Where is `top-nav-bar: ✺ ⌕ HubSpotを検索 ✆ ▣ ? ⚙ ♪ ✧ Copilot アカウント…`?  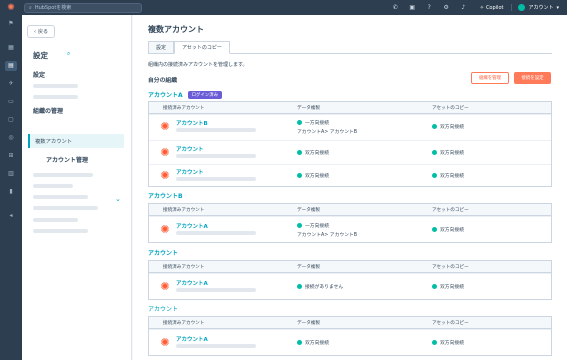
top-nav-bar: ✺ ⌕ HubSpotを検索 ✆ ▣ ? ⚙ ♪ ✧ Copilot アカウント… is located at coordinates (283, 7).